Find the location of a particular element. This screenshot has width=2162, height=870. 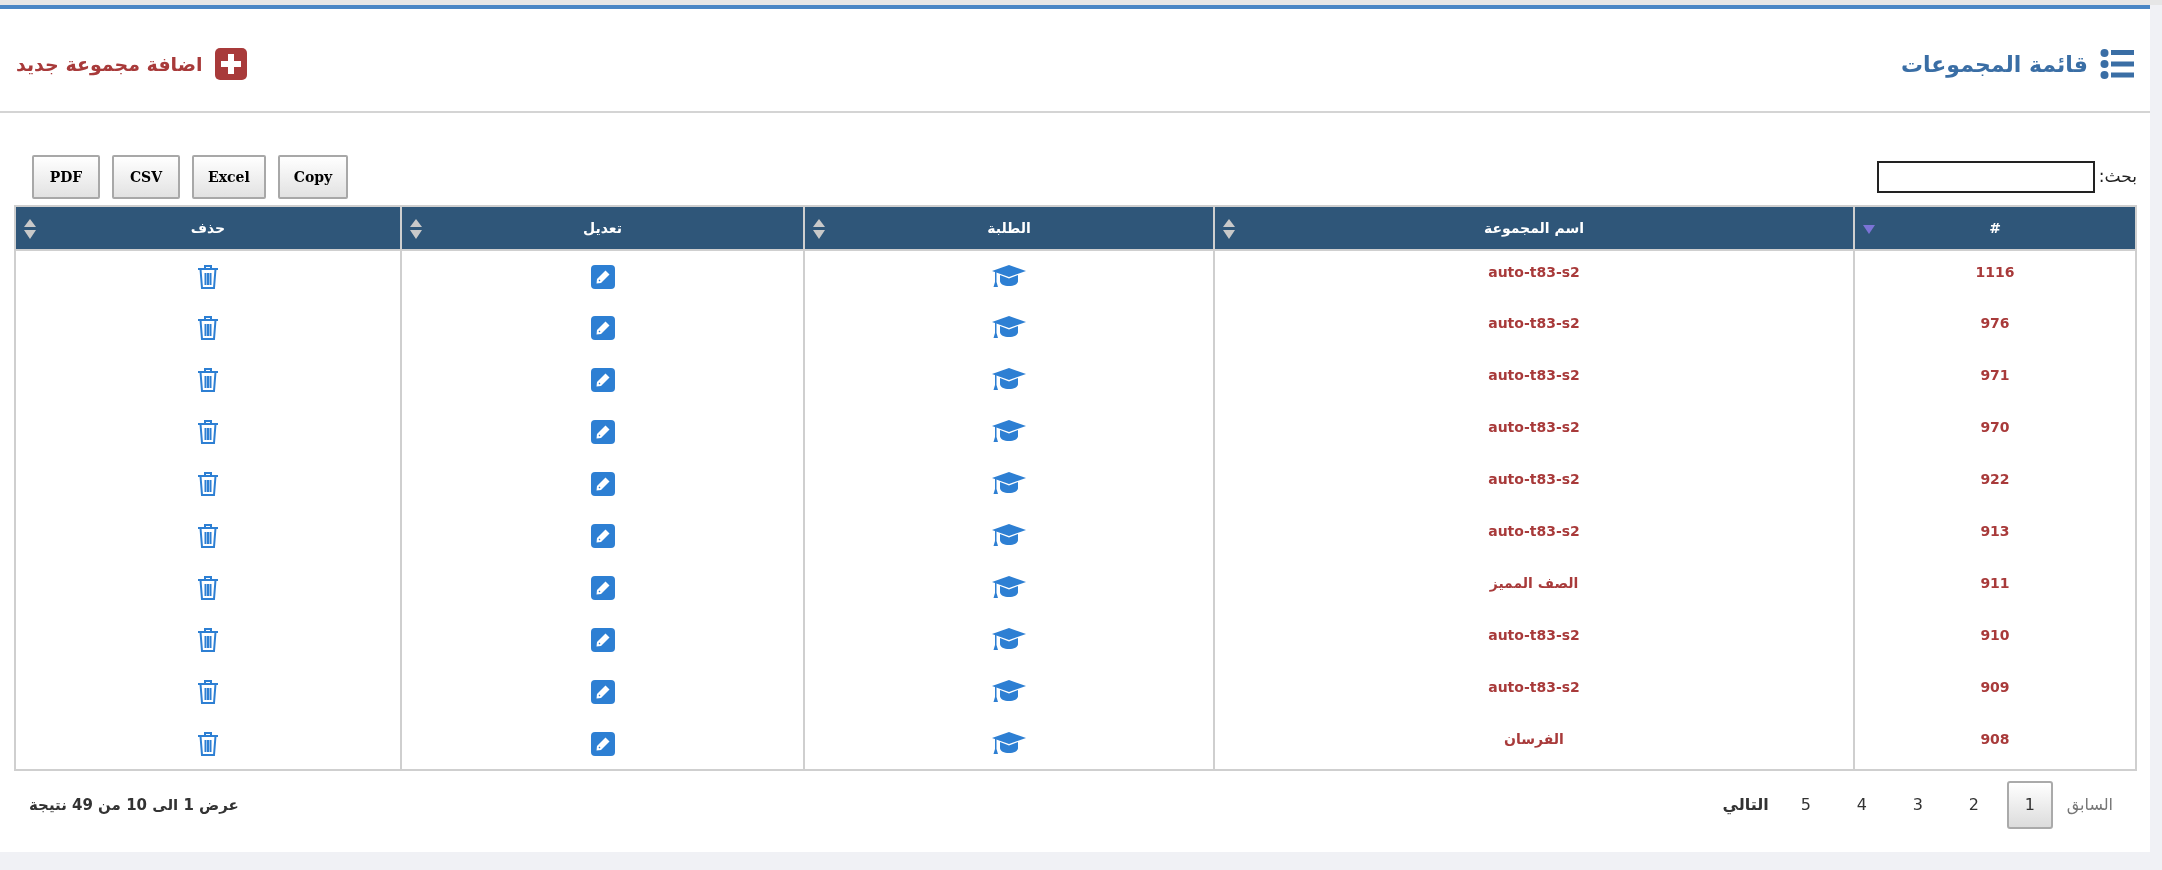

column-header: حذف is located at coordinates (208, 227).